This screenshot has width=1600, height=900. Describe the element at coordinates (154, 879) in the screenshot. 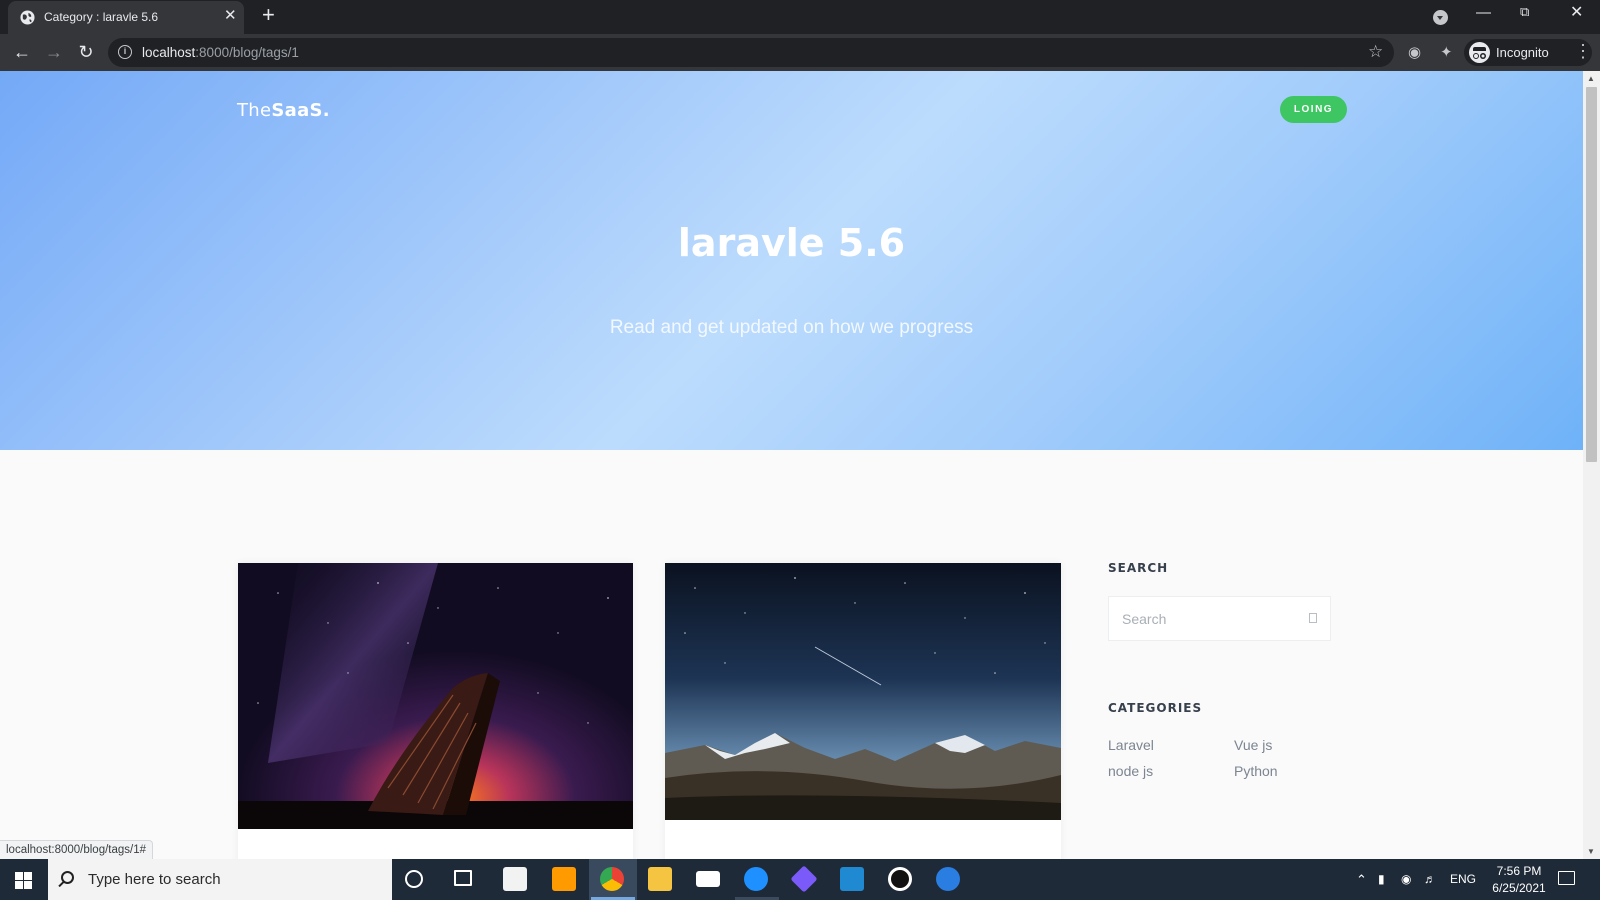

I see `taskbar-search-placeholder: Type here to search` at that location.